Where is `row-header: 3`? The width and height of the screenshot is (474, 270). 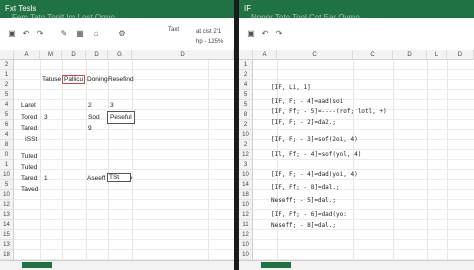 row-header: 3 is located at coordinates (246, 165).